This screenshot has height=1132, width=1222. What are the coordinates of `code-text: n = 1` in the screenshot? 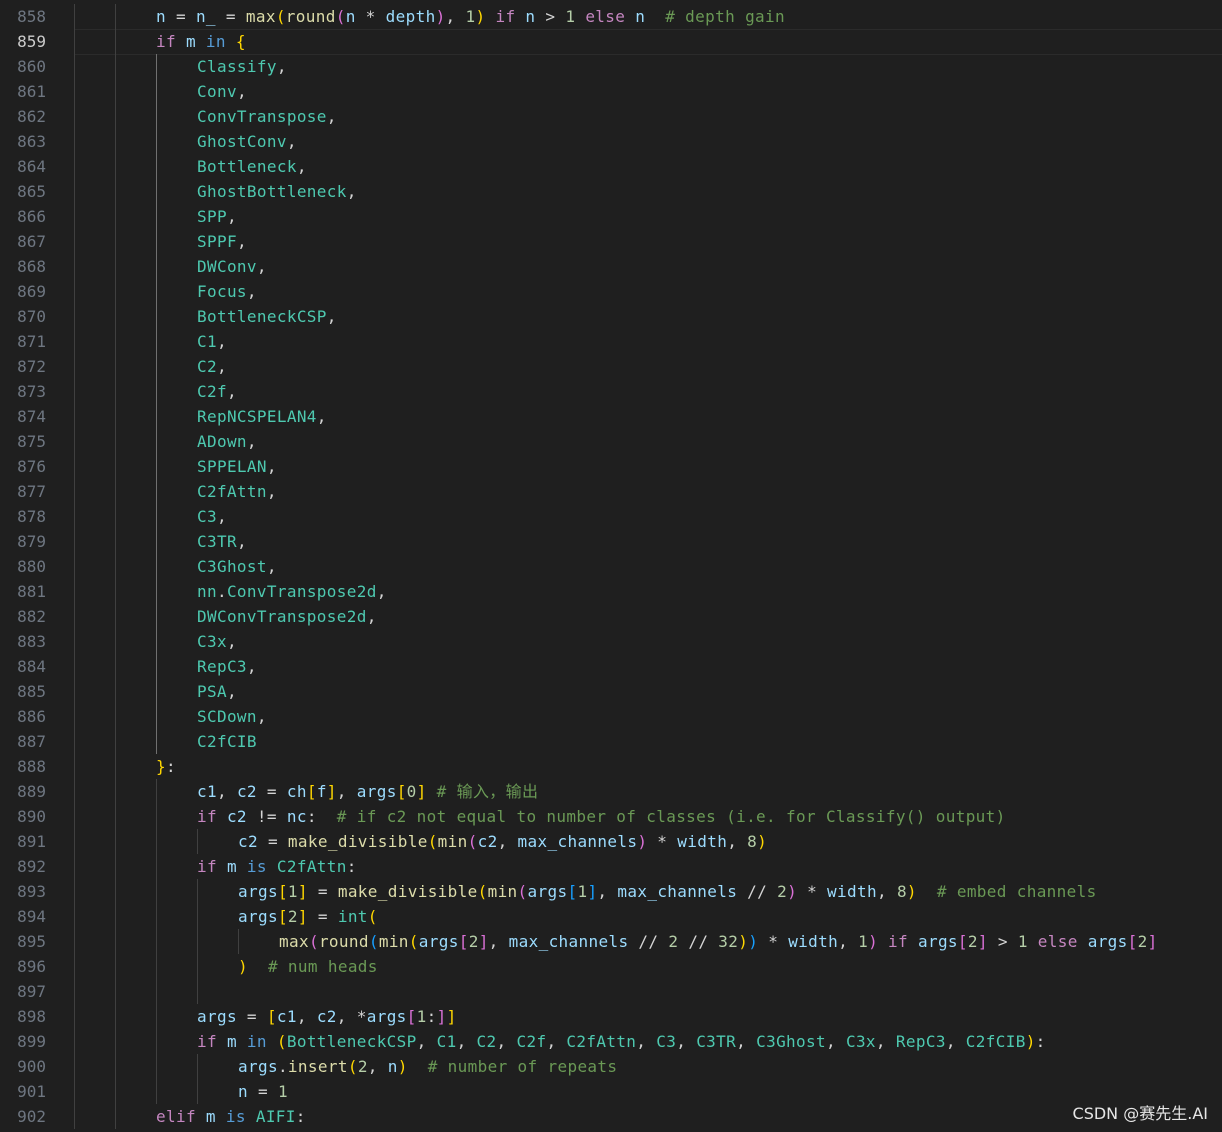 It's located at (263, 1091).